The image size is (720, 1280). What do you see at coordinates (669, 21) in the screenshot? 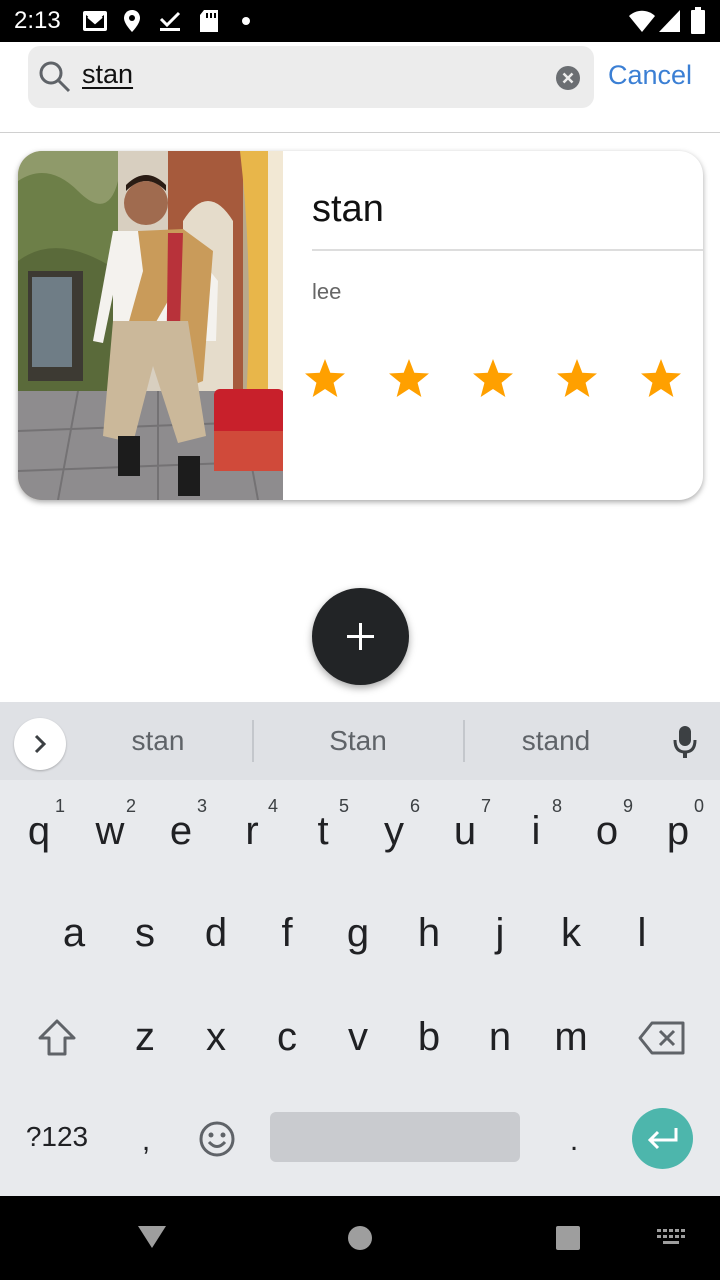
I see `signal-icon` at bounding box center [669, 21].